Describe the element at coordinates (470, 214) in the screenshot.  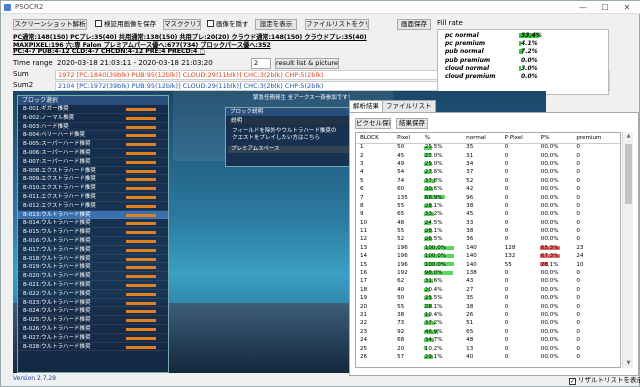
I see `cell-text: 45` at that location.